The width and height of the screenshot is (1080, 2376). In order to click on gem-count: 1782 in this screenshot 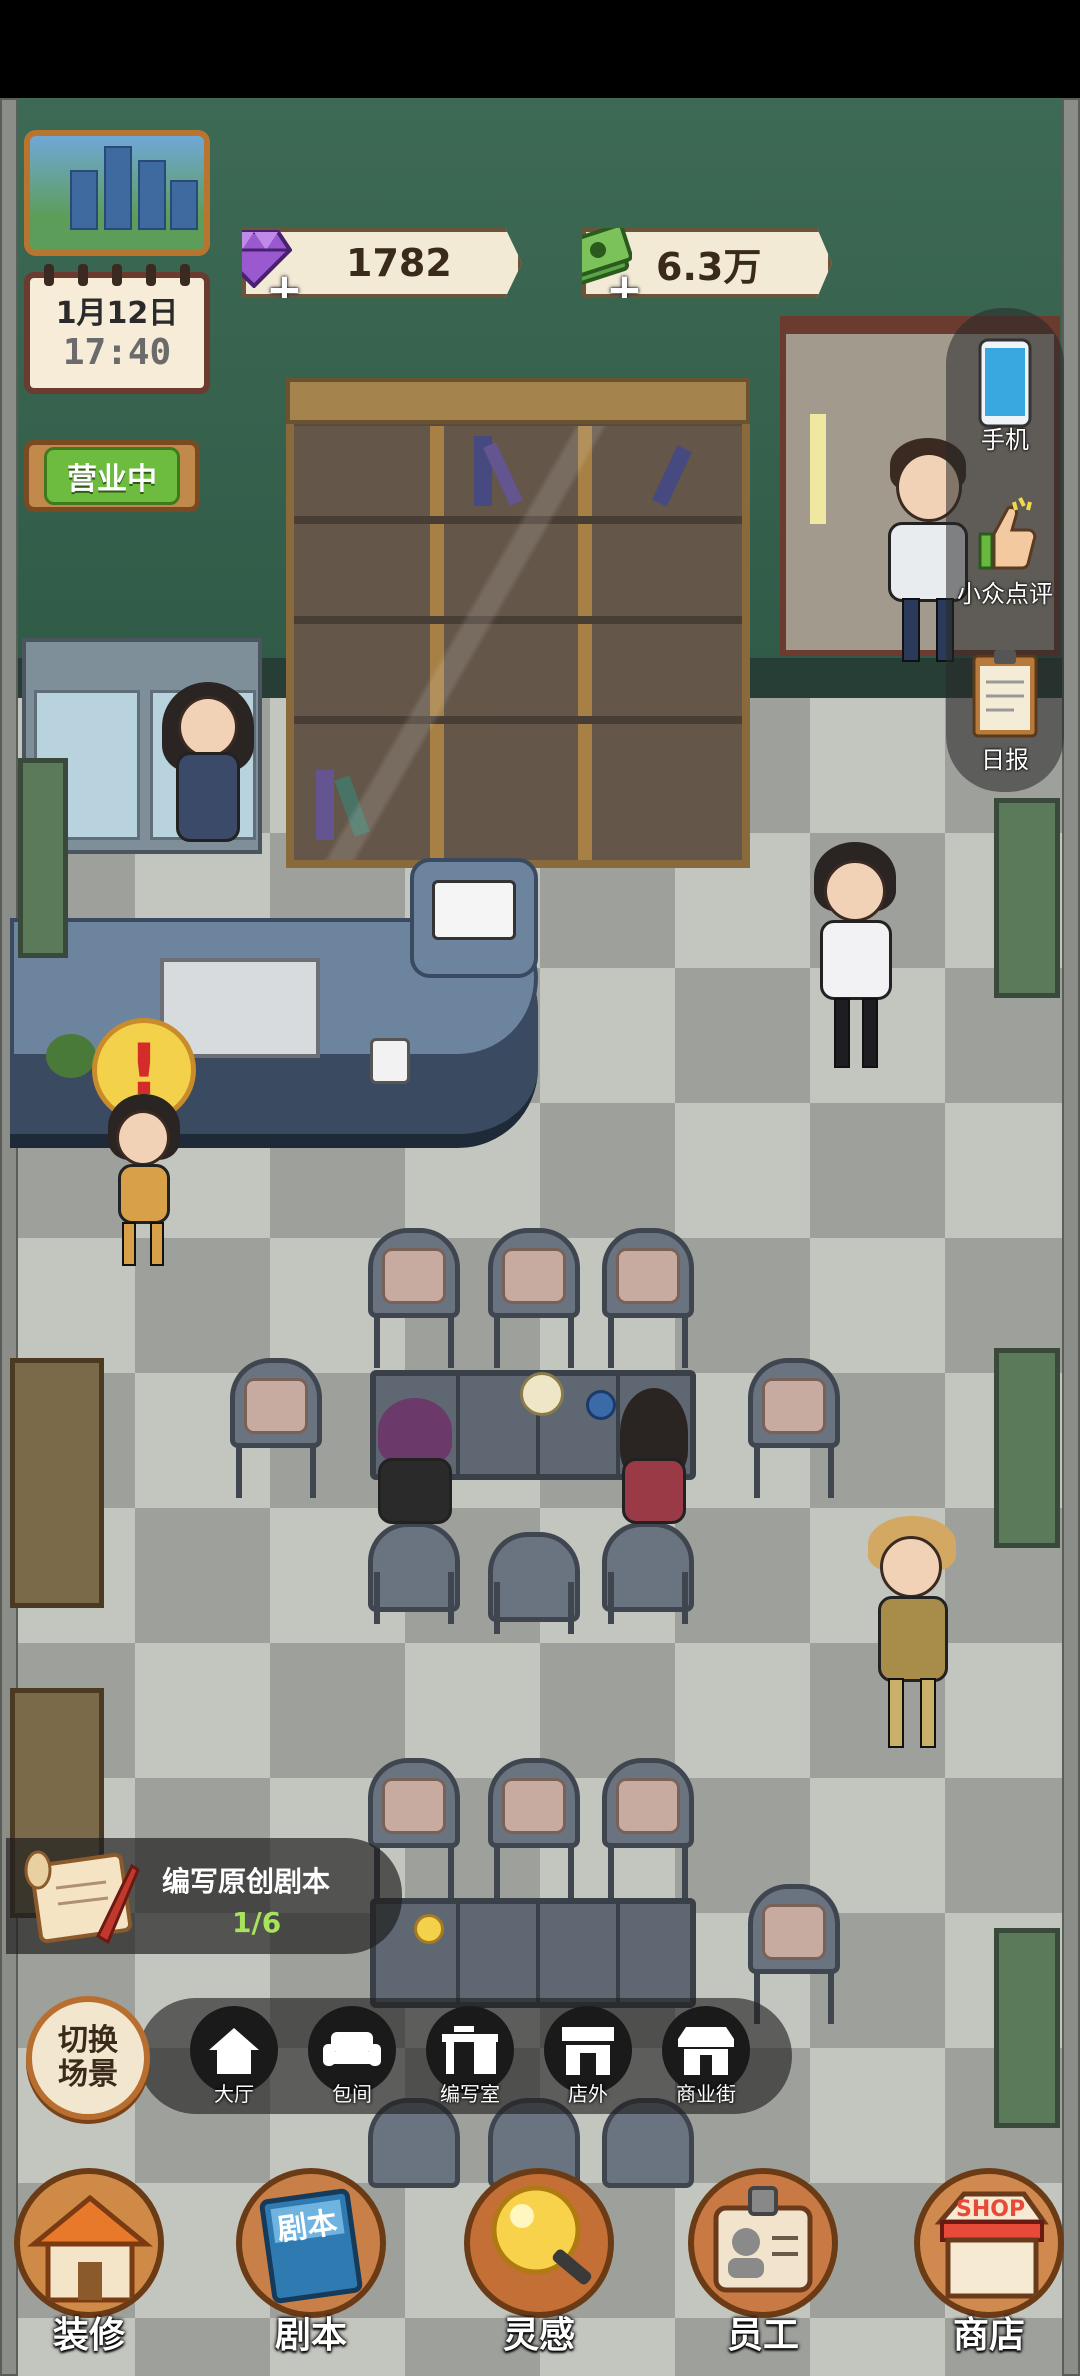, I will do `click(399, 263)`.